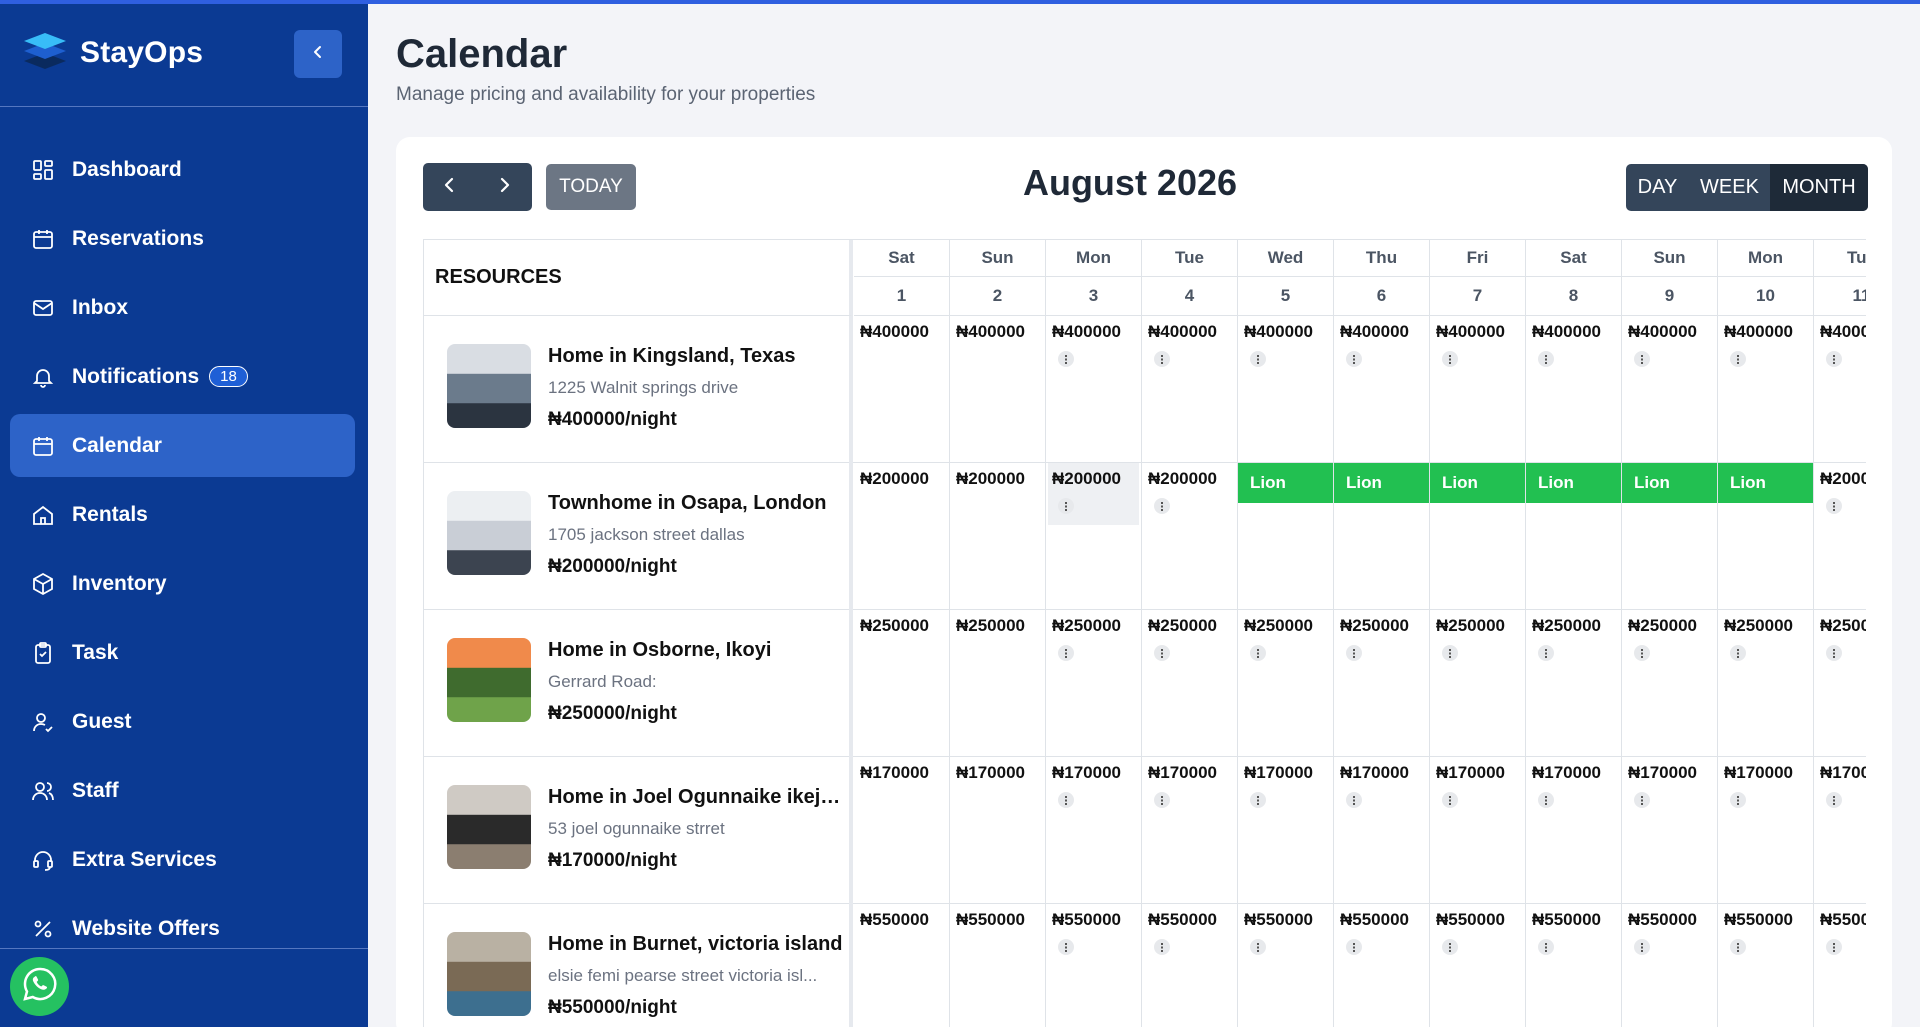  I want to click on today-button: TODAY, so click(591, 187).